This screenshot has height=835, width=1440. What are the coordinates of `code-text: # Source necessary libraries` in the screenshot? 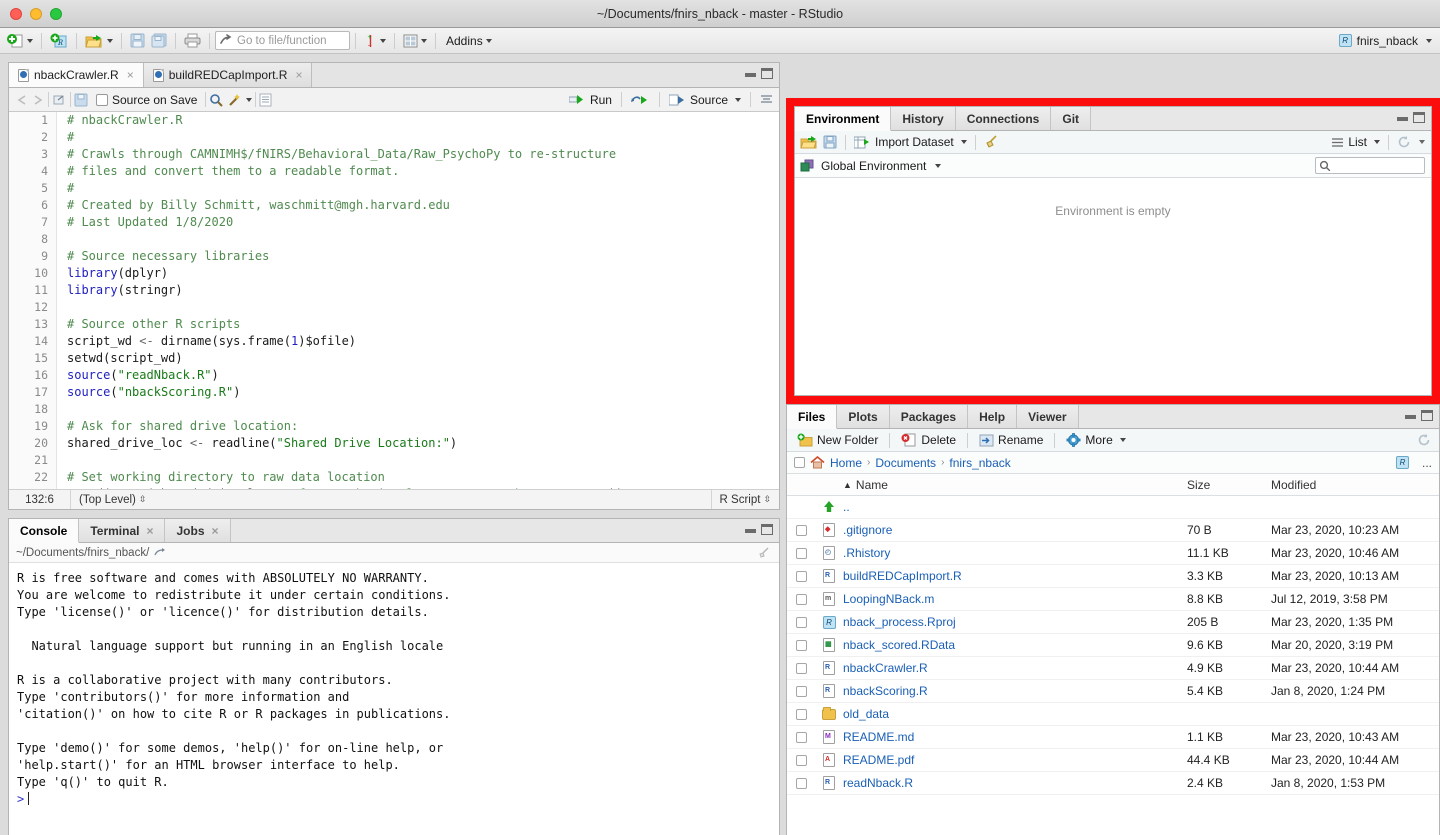 It's located at (163, 256).